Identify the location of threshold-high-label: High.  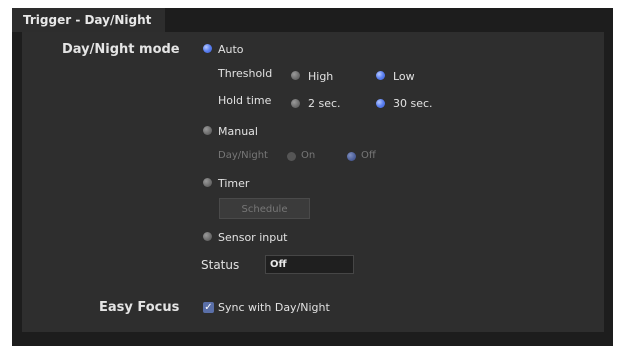
(321, 76).